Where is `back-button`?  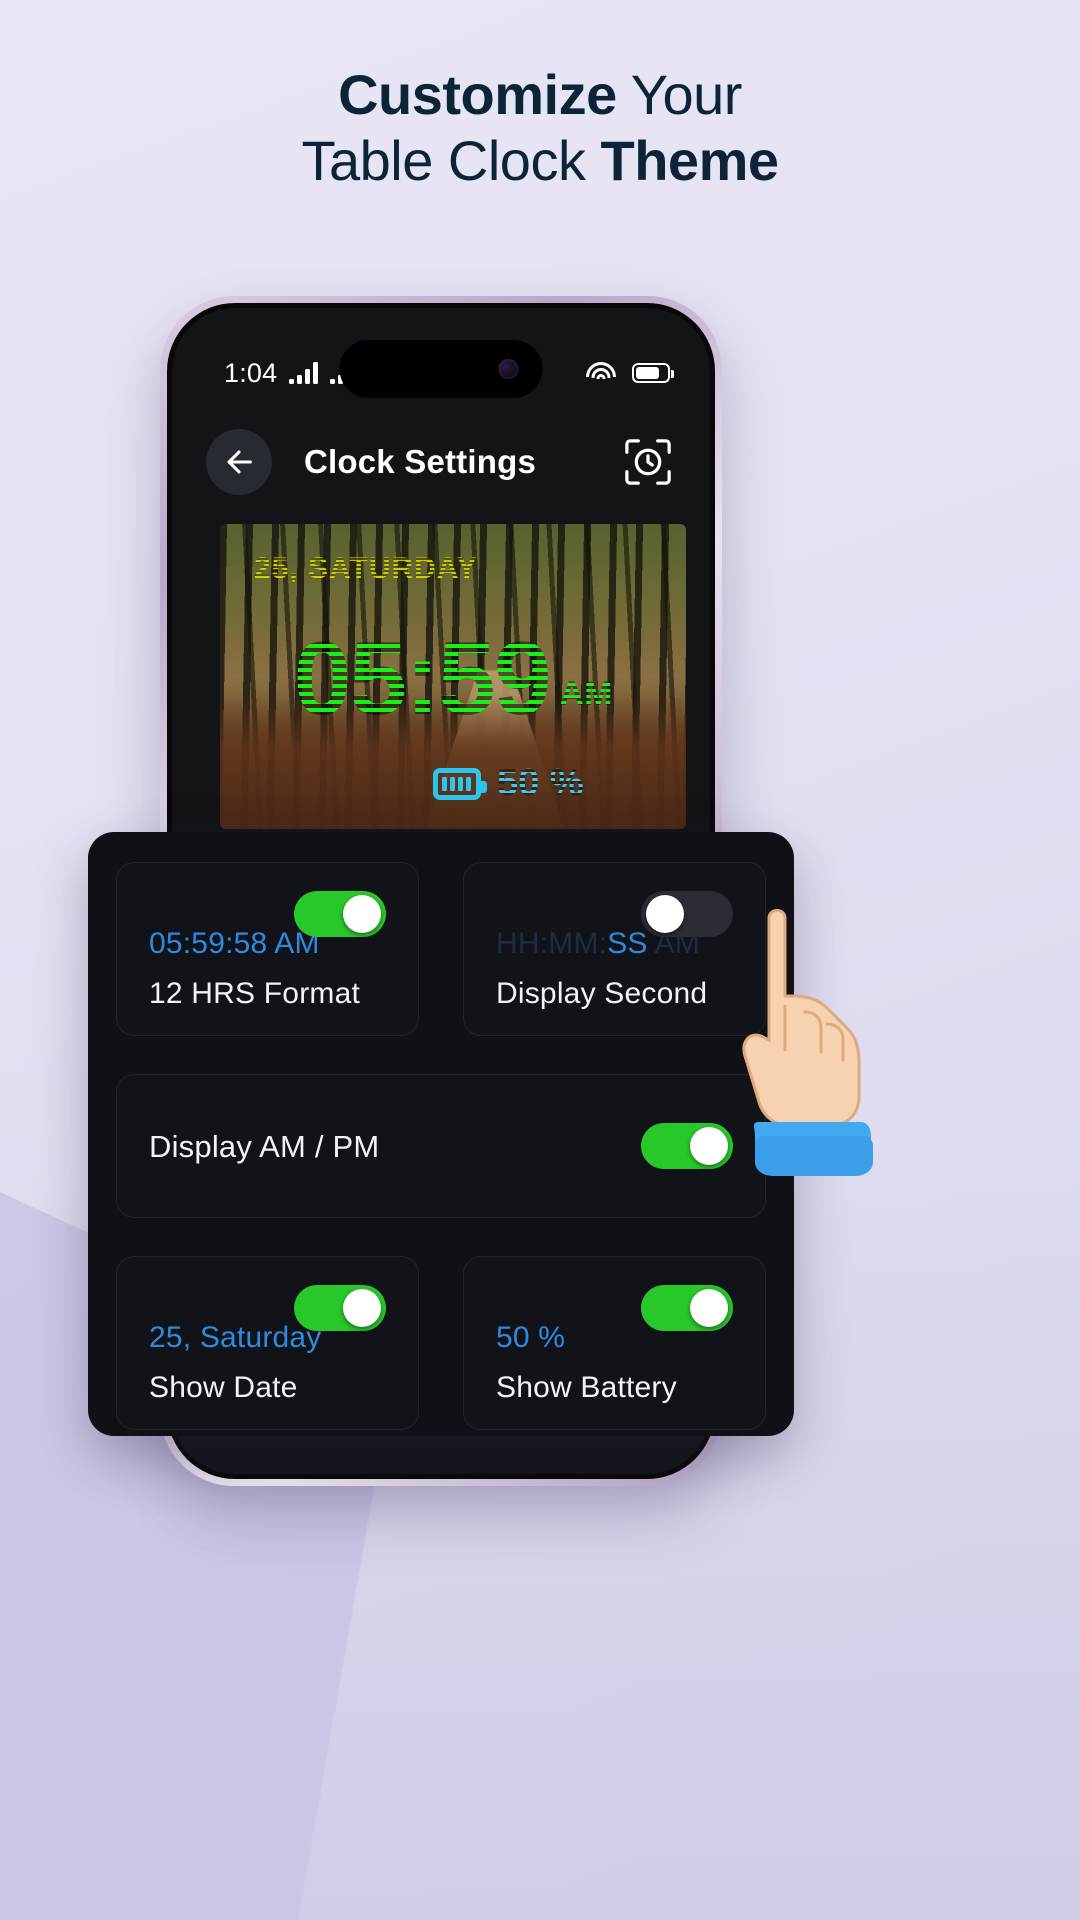
back-button is located at coordinates (239, 462).